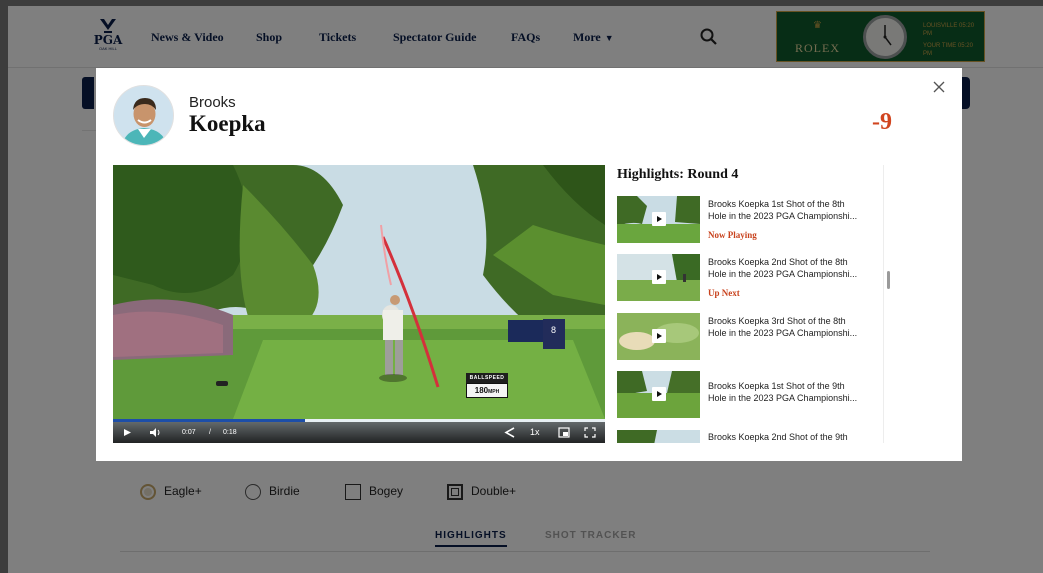 The width and height of the screenshot is (1043, 573). What do you see at coordinates (732, 235) in the screenshot?
I see `highlight-status: Now Playing` at bounding box center [732, 235].